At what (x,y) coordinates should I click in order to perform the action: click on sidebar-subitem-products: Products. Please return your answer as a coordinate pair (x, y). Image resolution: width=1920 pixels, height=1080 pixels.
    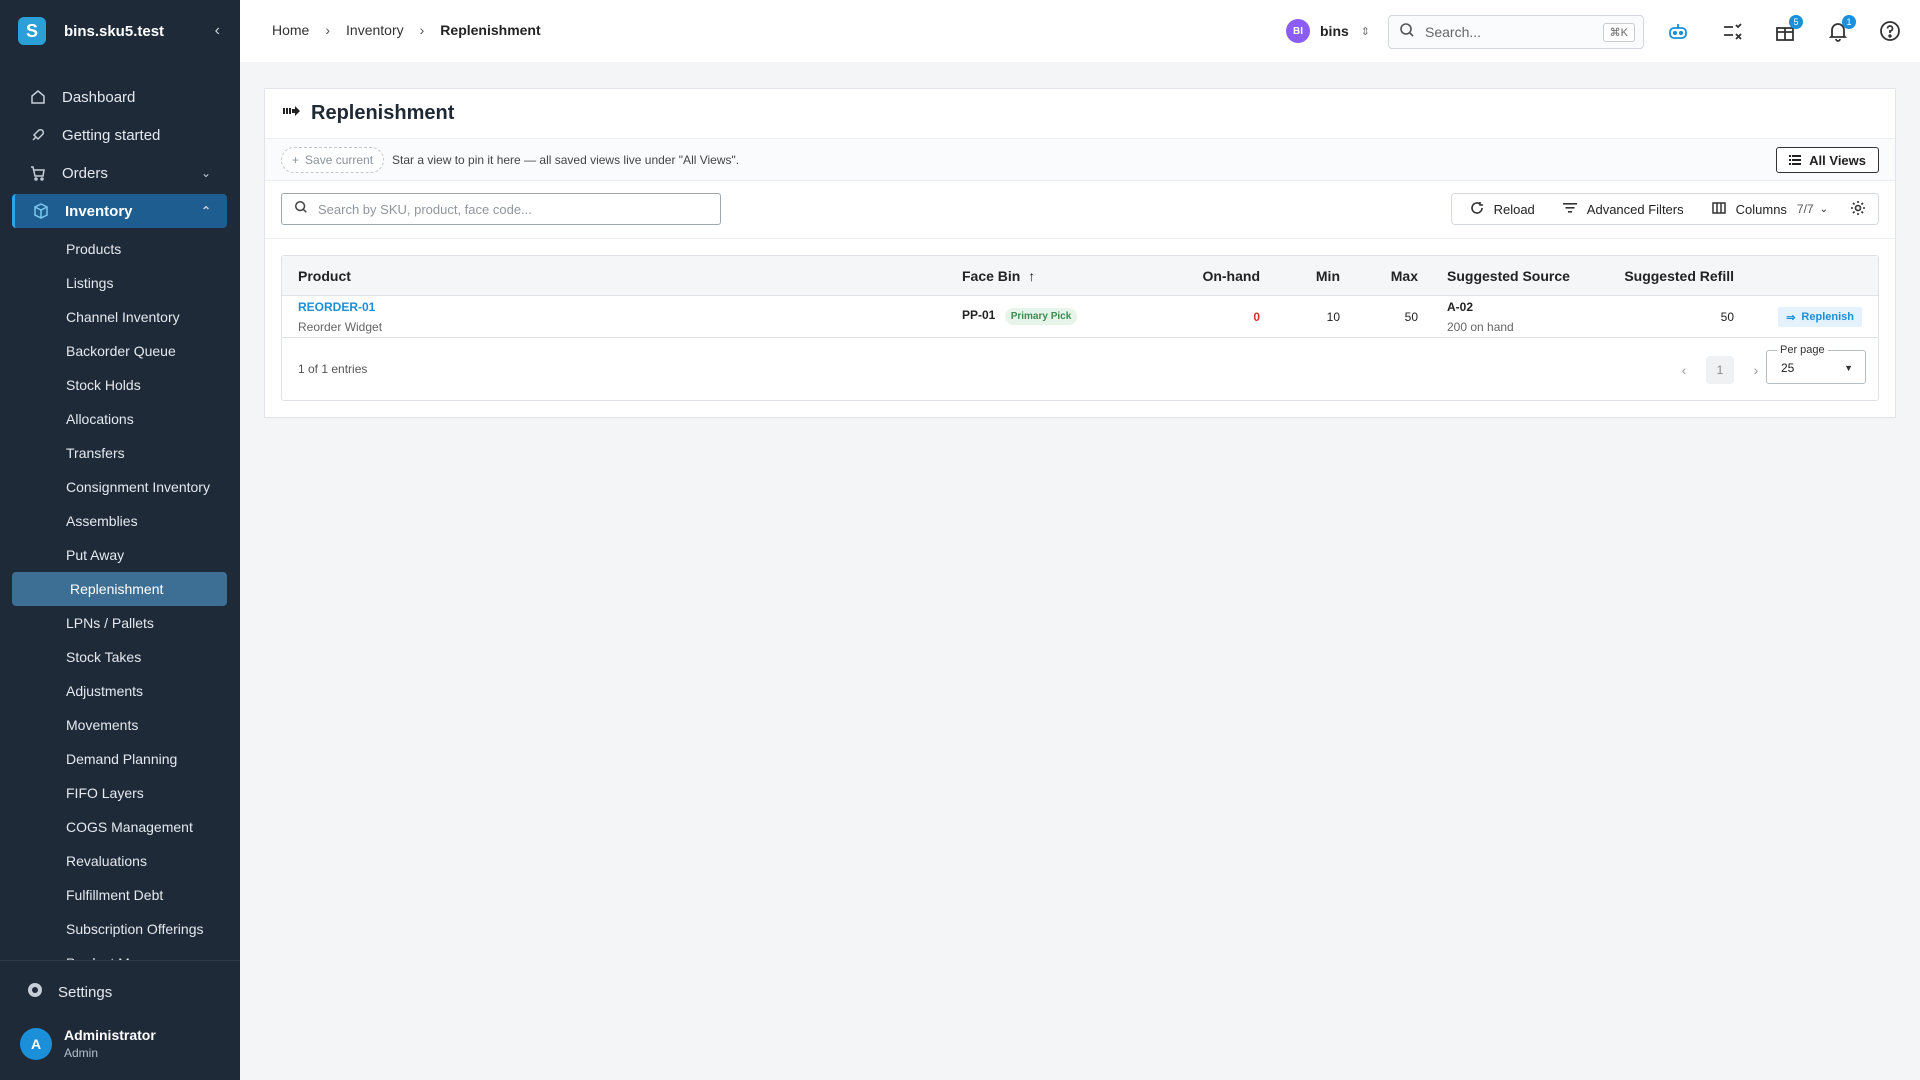
    Looking at the image, I should click on (119, 249).